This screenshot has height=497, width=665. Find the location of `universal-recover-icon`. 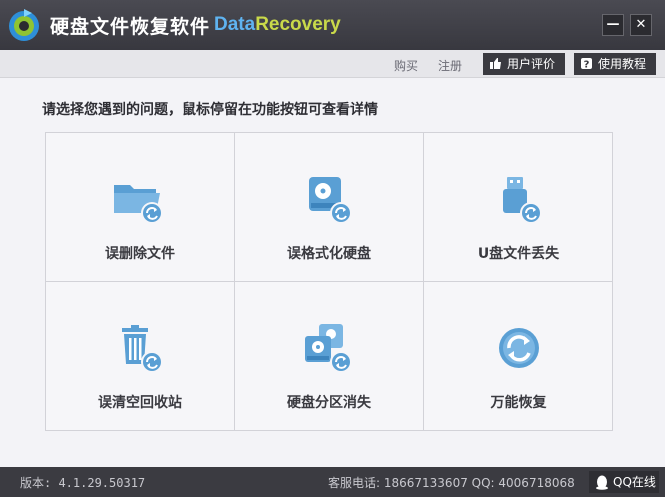

universal-recover-icon is located at coordinates (518, 348).